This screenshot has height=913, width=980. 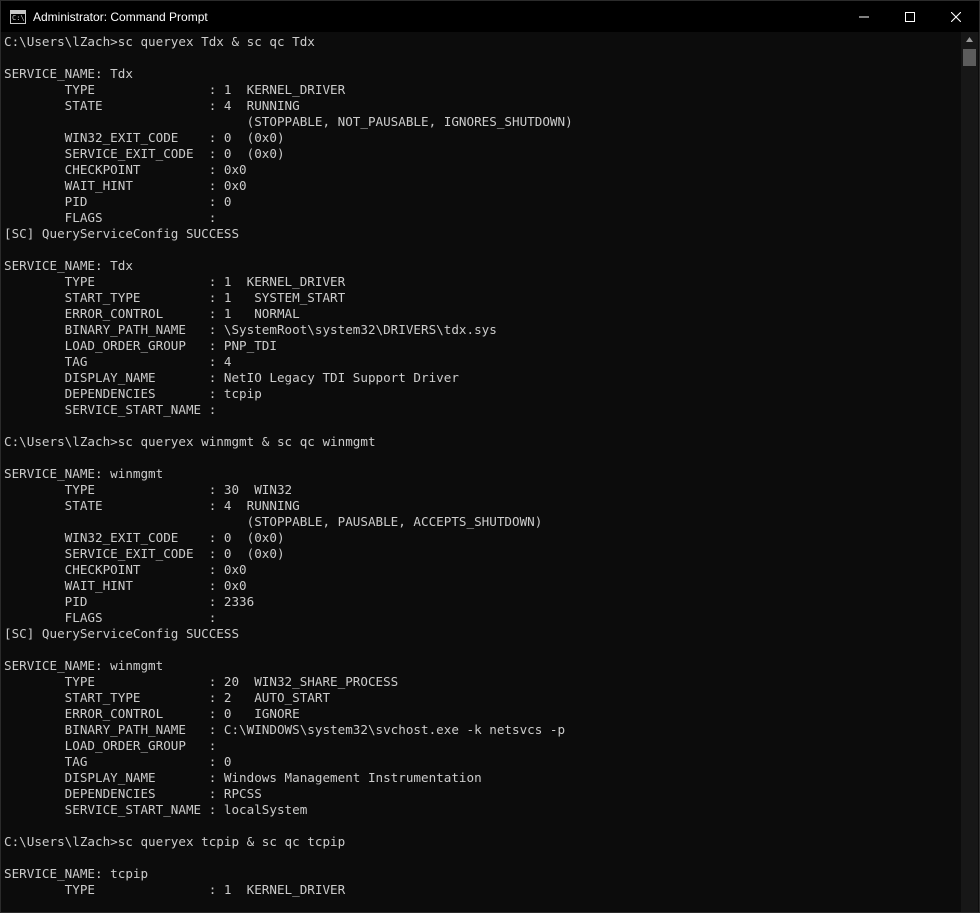 I want to click on close-icon, so click(x=956, y=16).